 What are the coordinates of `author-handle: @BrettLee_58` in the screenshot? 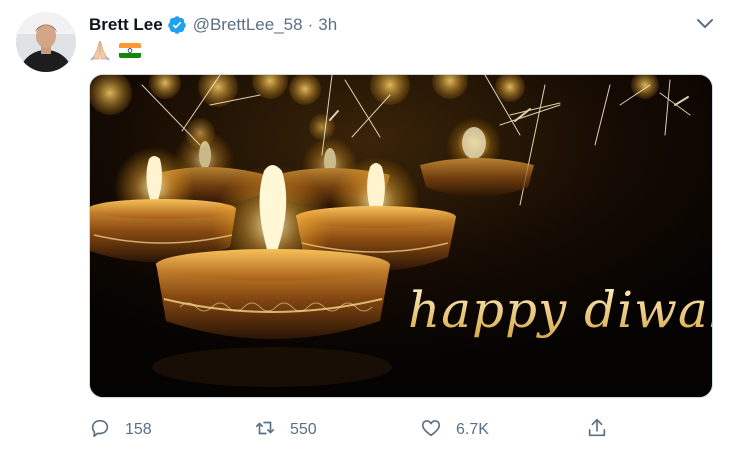 It's located at (248, 25).